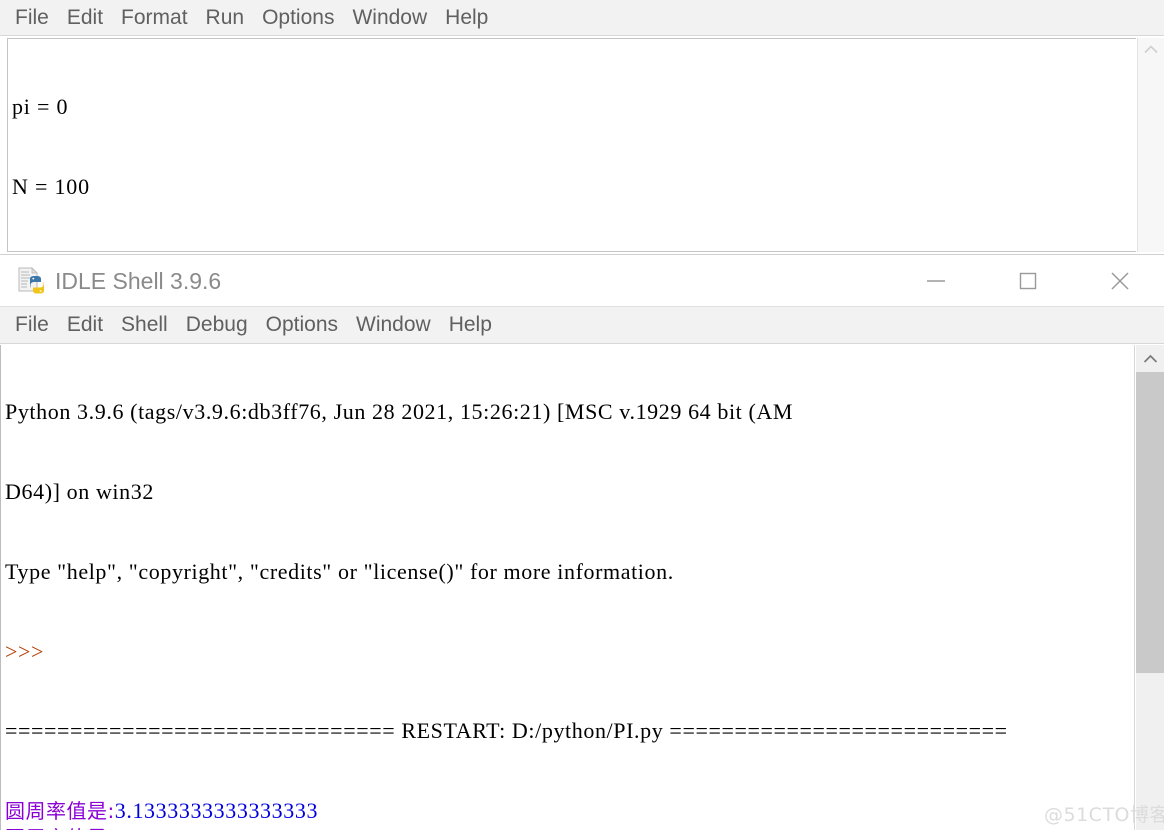  Describe the element at coordinates (1104, 815) in the screenshot. I see `watermark-label: @51CTO博客` at that location.